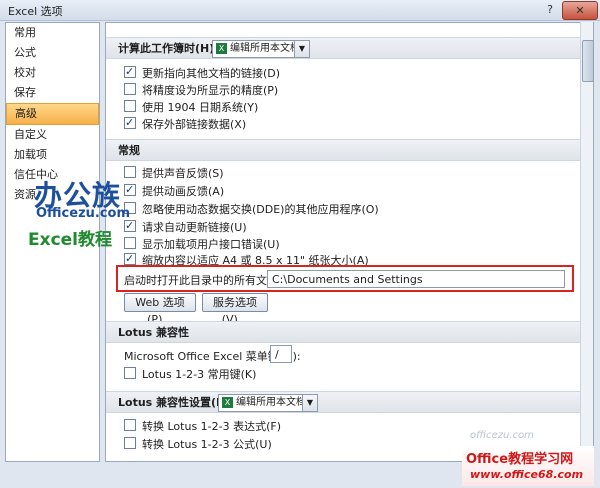 This screenshot has width=600, height=488. I want to click on menu-key-input: /, so click(281, 354).